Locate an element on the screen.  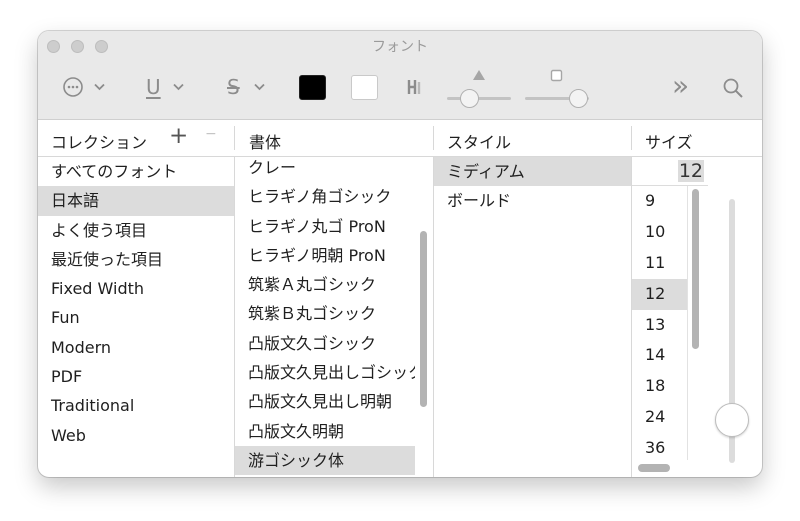
text-color-swatch is located at coordinates (312, 87).